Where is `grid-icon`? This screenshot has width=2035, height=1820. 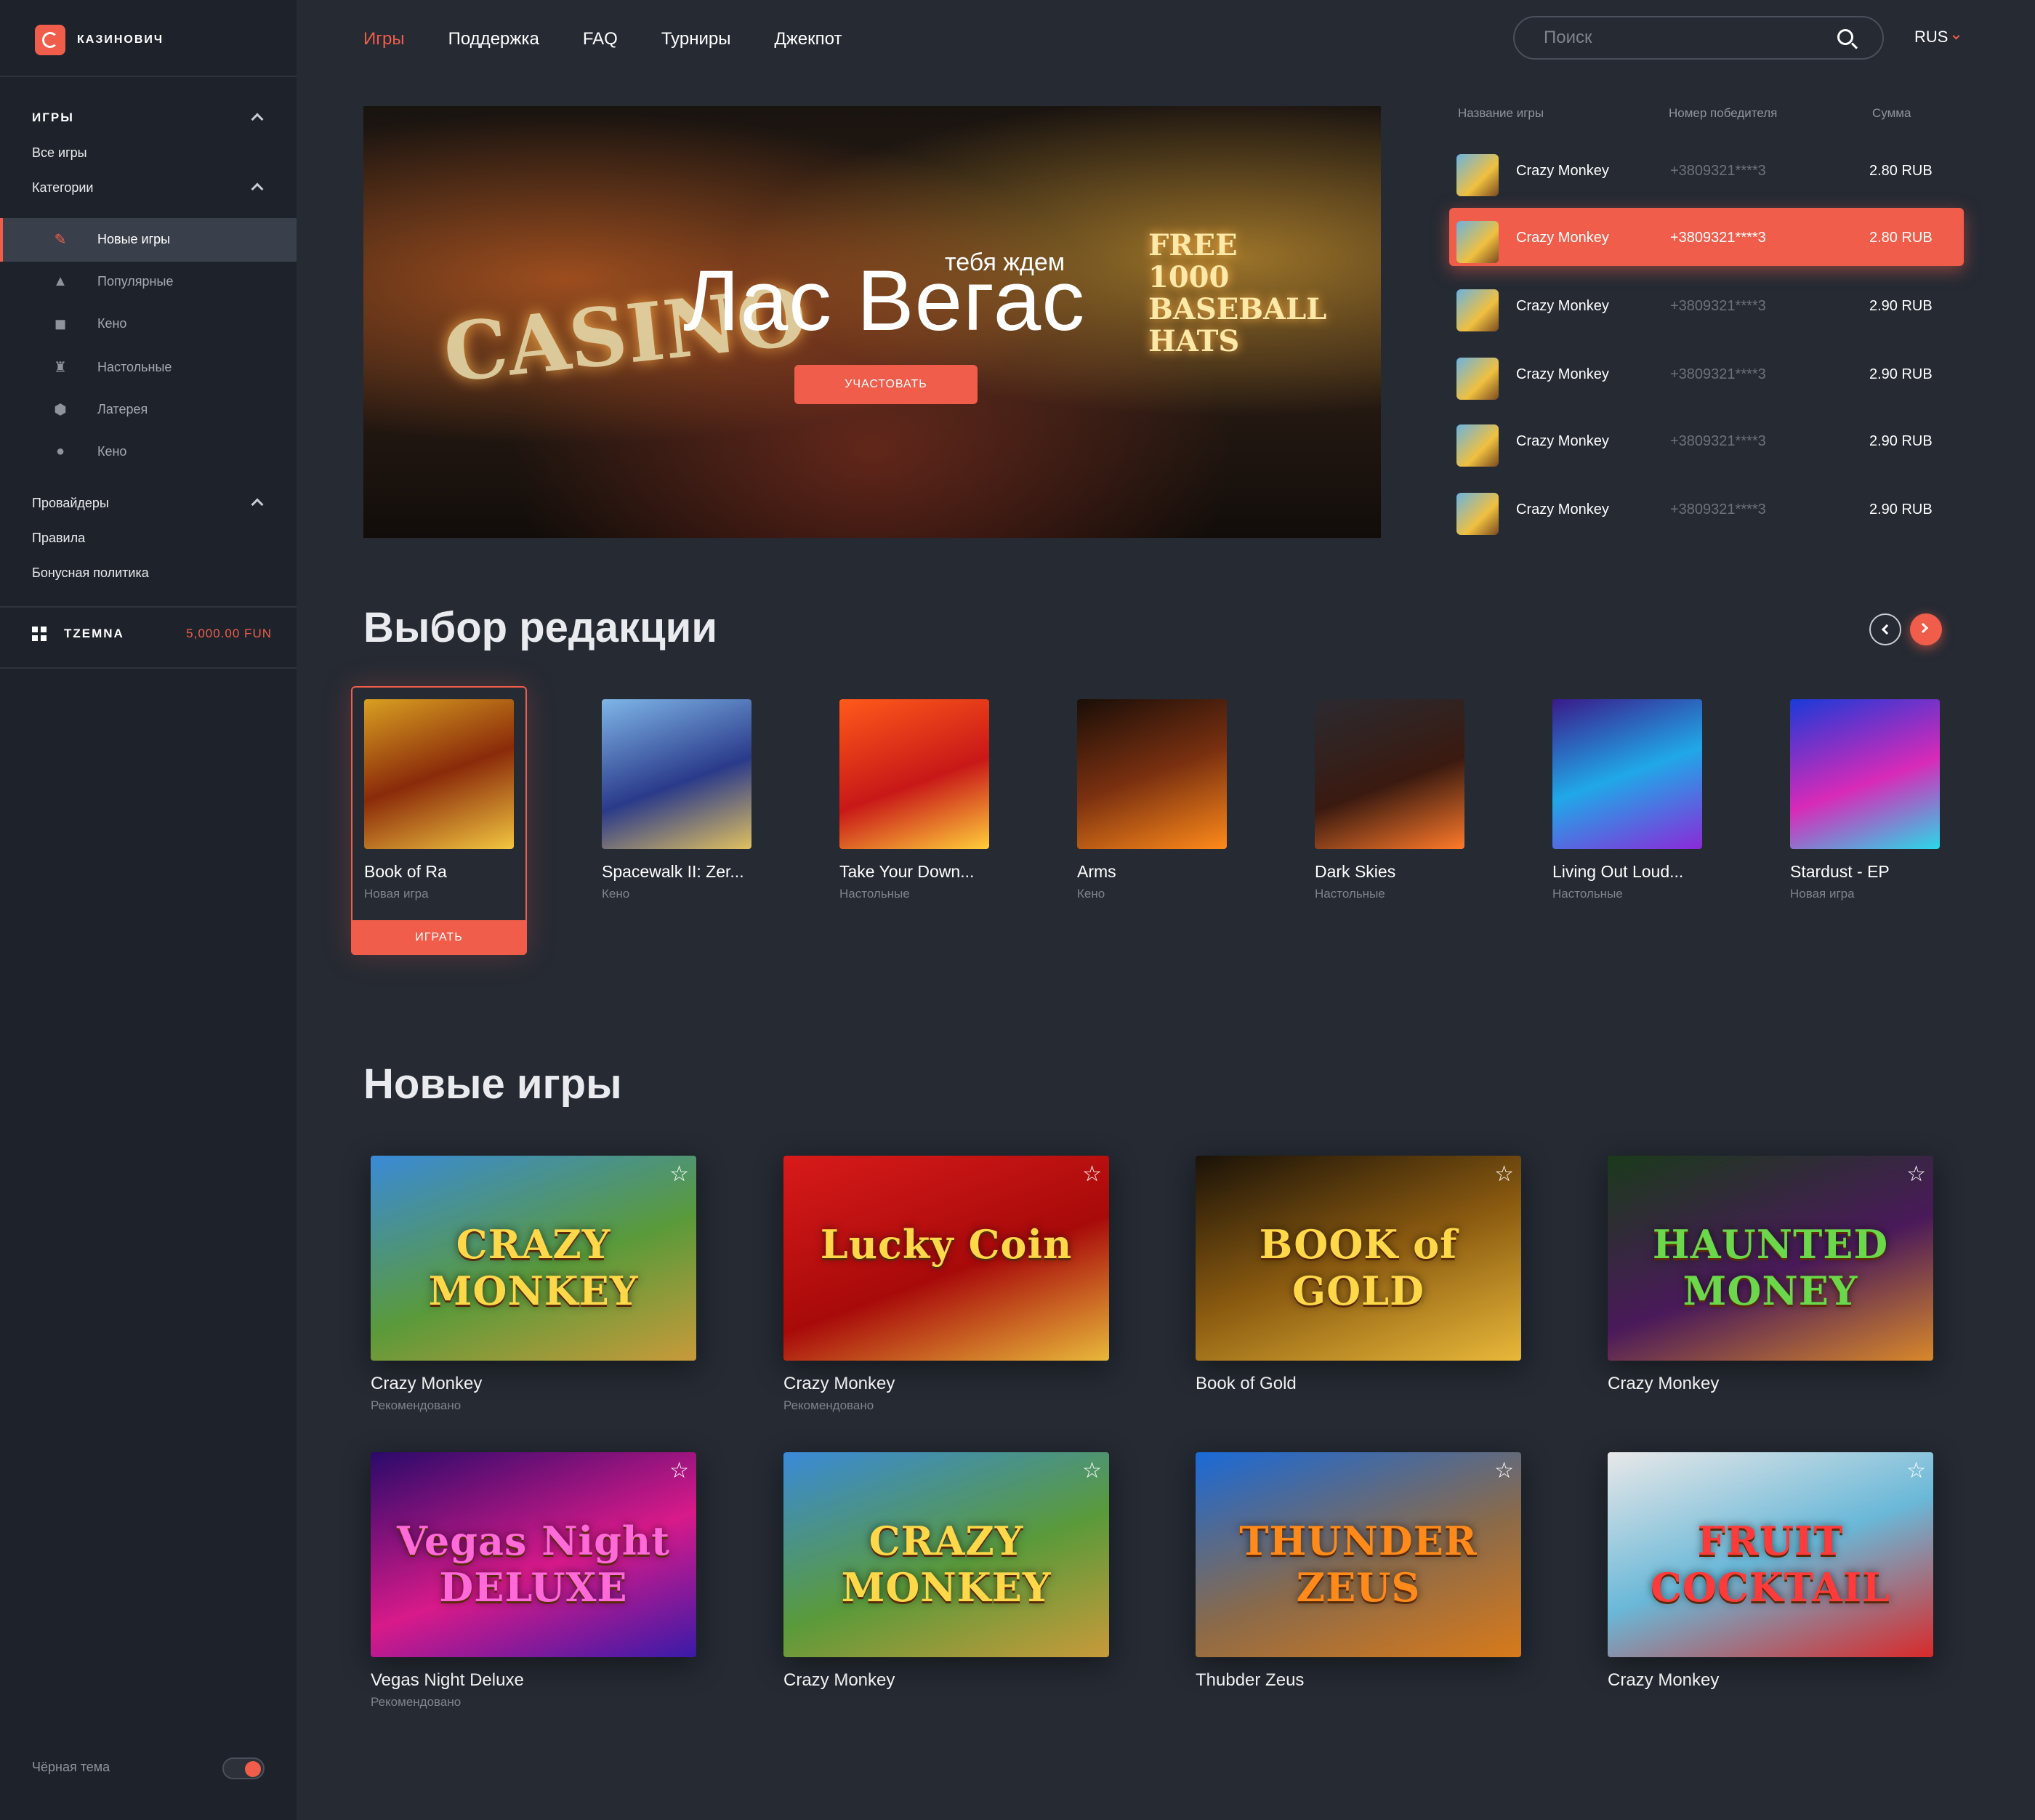 grid-icon is located at coordinates (39, 634).